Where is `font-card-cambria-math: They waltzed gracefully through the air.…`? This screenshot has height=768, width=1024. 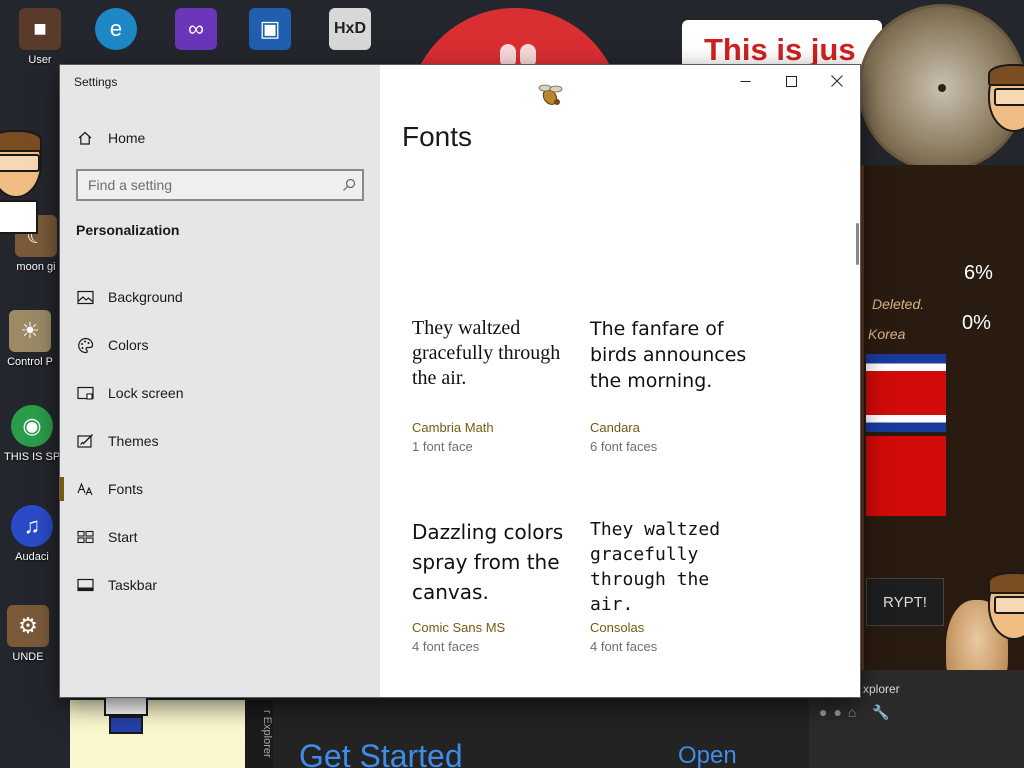
font-card-cambria-math: They waltzed gracefully through the air.… is located at coordinates (497, 385).